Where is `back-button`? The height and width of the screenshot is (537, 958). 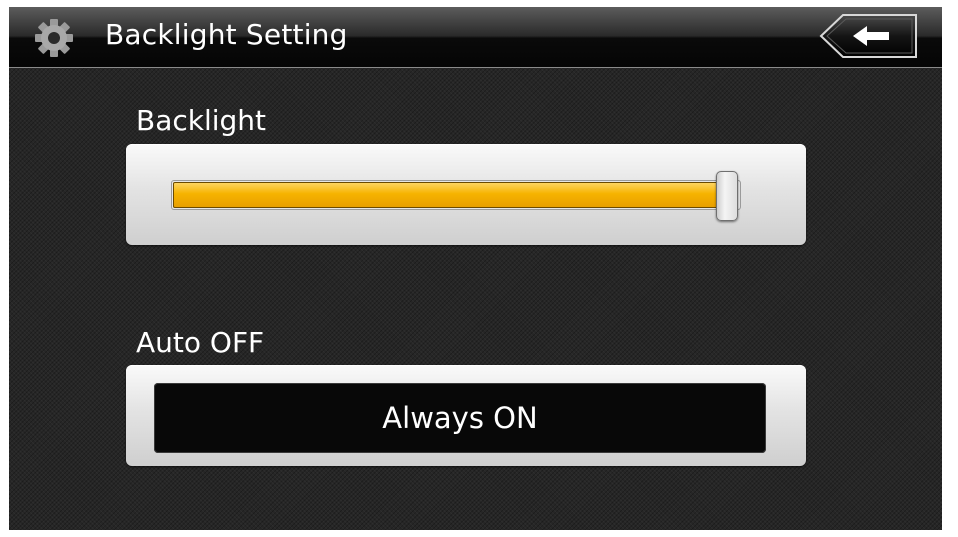 back-button is located at coordinates (869, 36).